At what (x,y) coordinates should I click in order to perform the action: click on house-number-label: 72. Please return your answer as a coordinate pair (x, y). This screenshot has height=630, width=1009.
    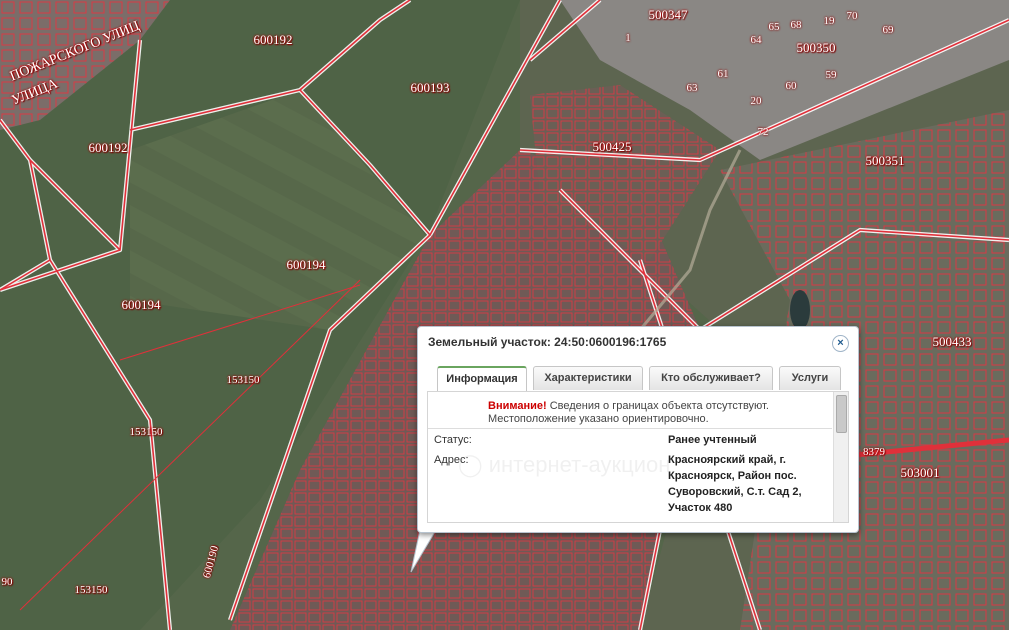
    Looking at the image, I should click on (763, 132).